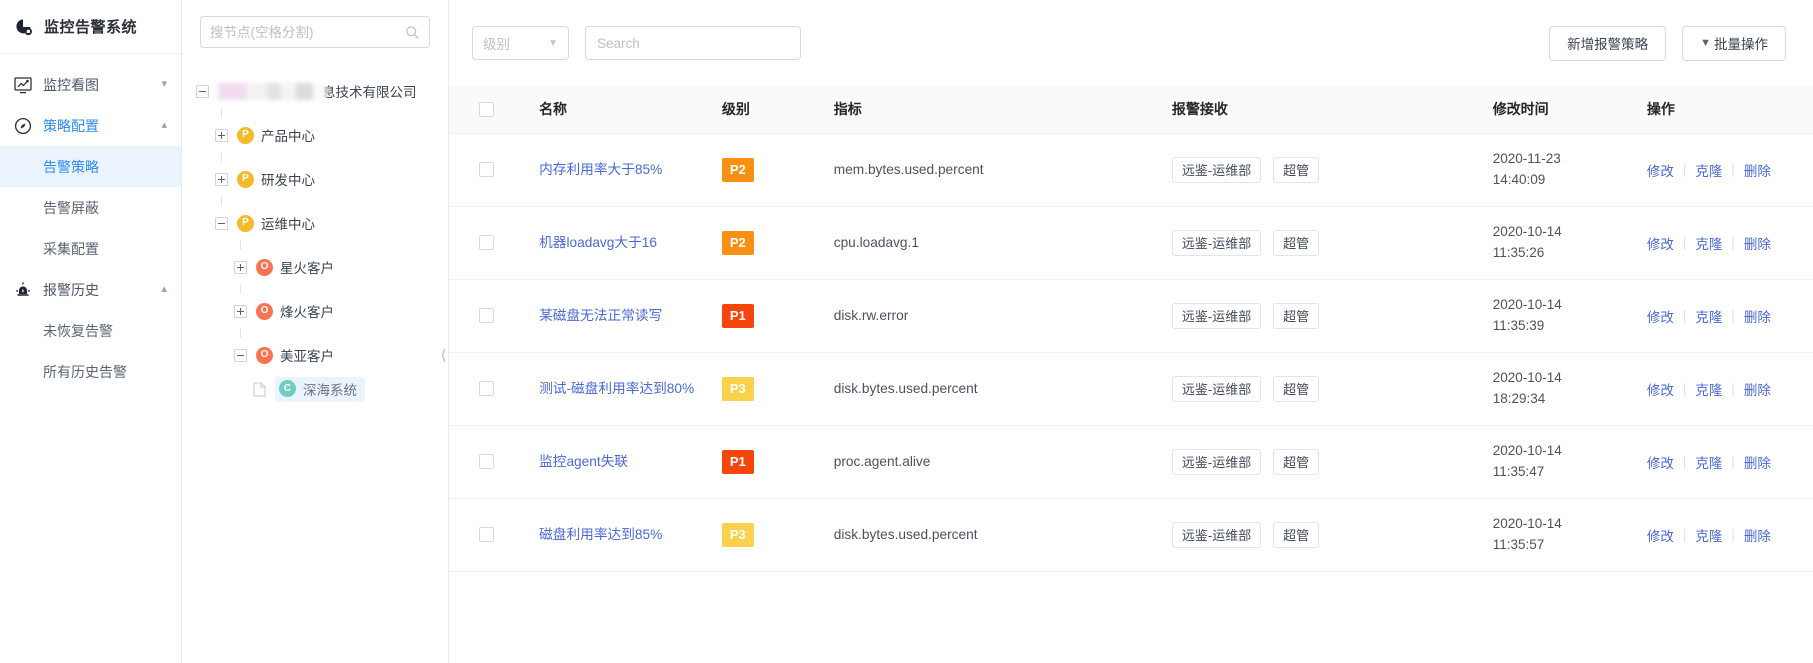  I want to click on policy-name-link: 监控agent失联, so click(583, 462).